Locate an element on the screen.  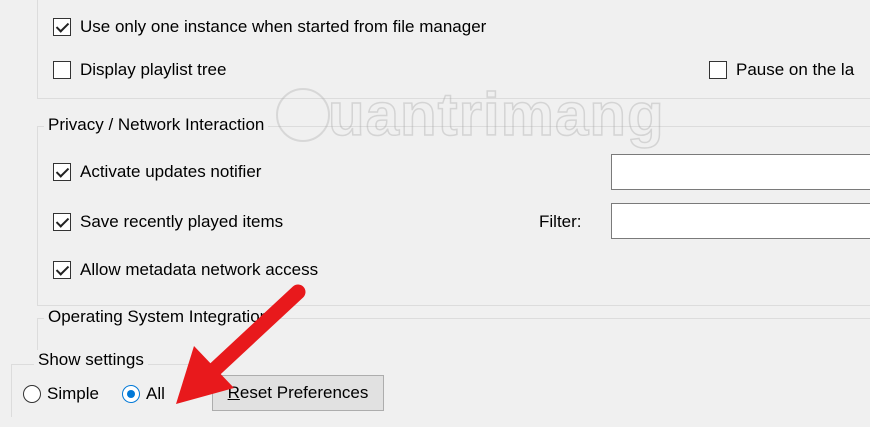
metadata-access-label: Allow metadata network access is located at coordinates (199, 269).